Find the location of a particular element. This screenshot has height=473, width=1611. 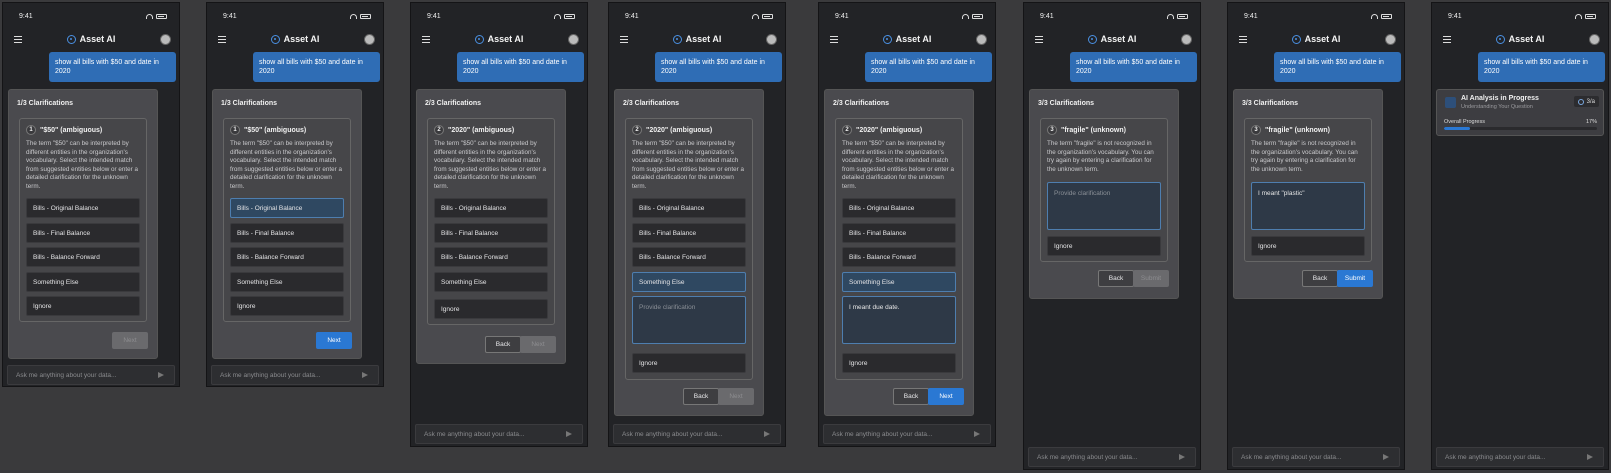

clarification-textarea: I meant "plastic" is located at coordinates (1308, 206).